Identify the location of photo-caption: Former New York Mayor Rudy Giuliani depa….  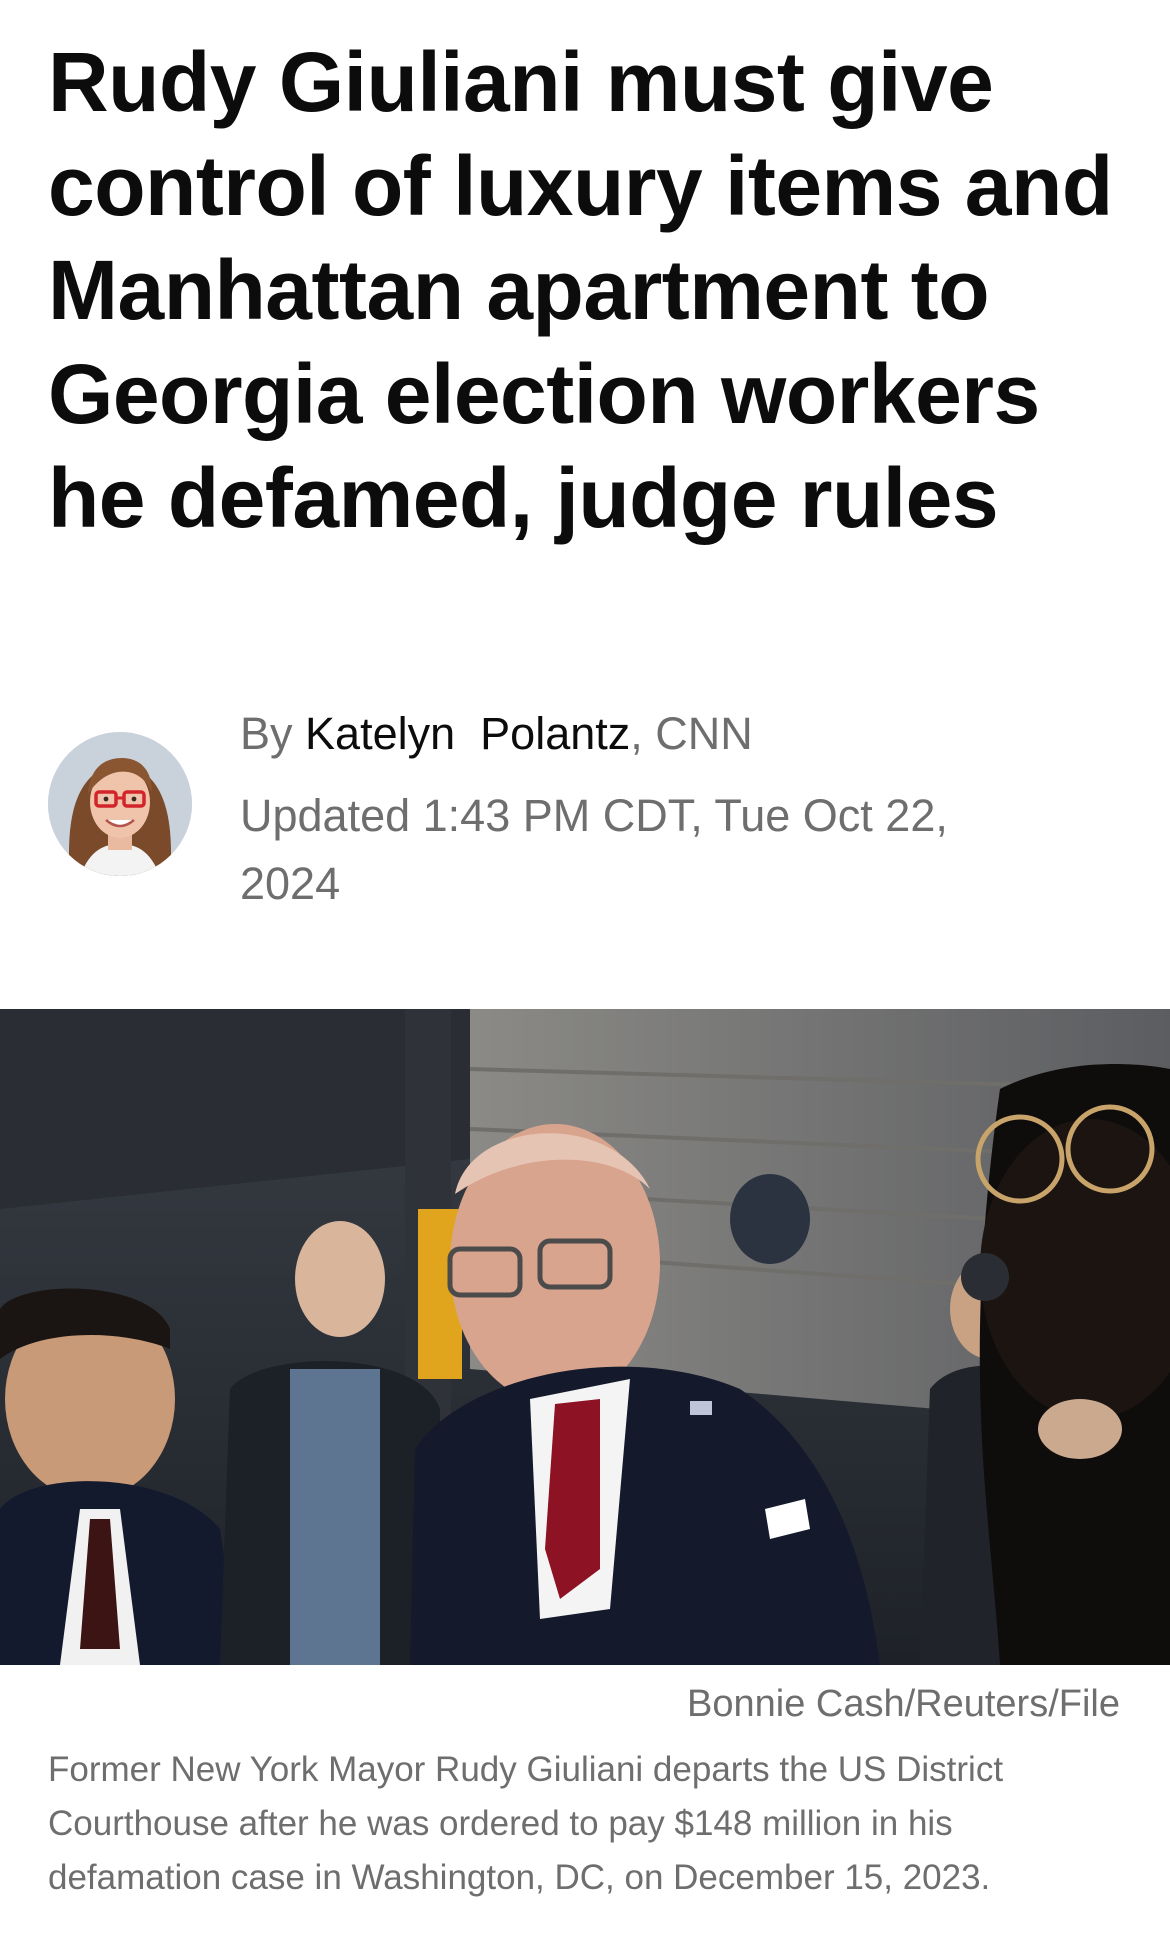
(526, 1823).